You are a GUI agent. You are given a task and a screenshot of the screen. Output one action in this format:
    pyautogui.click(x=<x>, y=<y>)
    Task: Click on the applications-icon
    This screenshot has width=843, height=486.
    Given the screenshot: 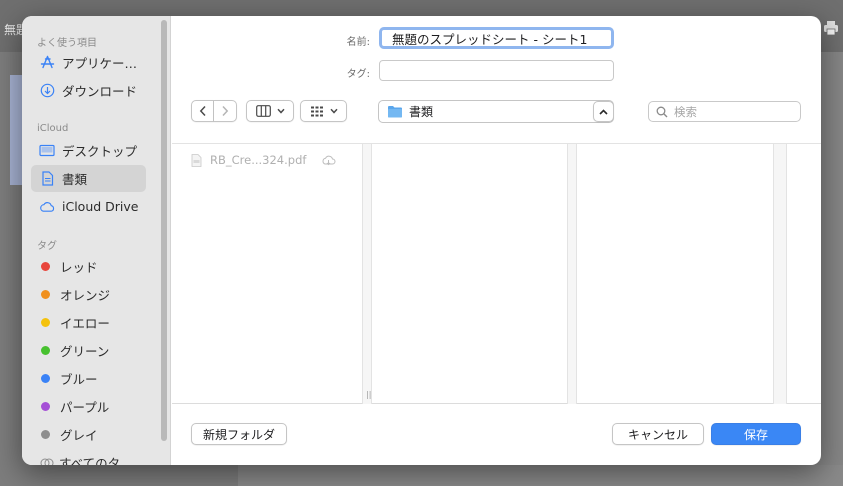 What is the action you would take?
    pyautogui.click(x=47, y=63)
    